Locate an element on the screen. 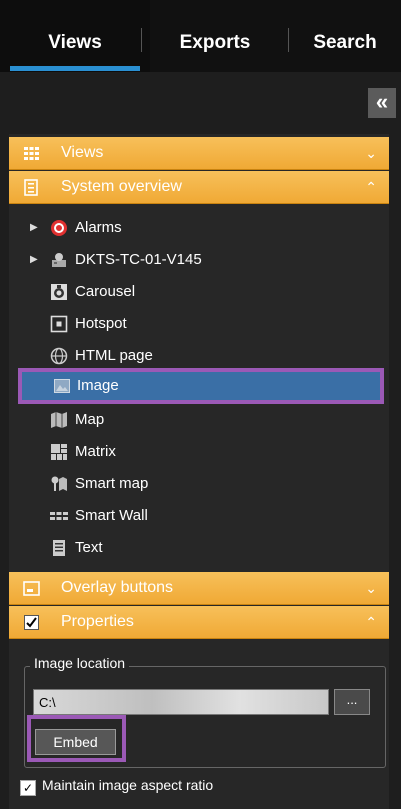 The height and width of the screenshot is (809, 401). tree-item-label: Hotspot is located at coordinates (101, 323).